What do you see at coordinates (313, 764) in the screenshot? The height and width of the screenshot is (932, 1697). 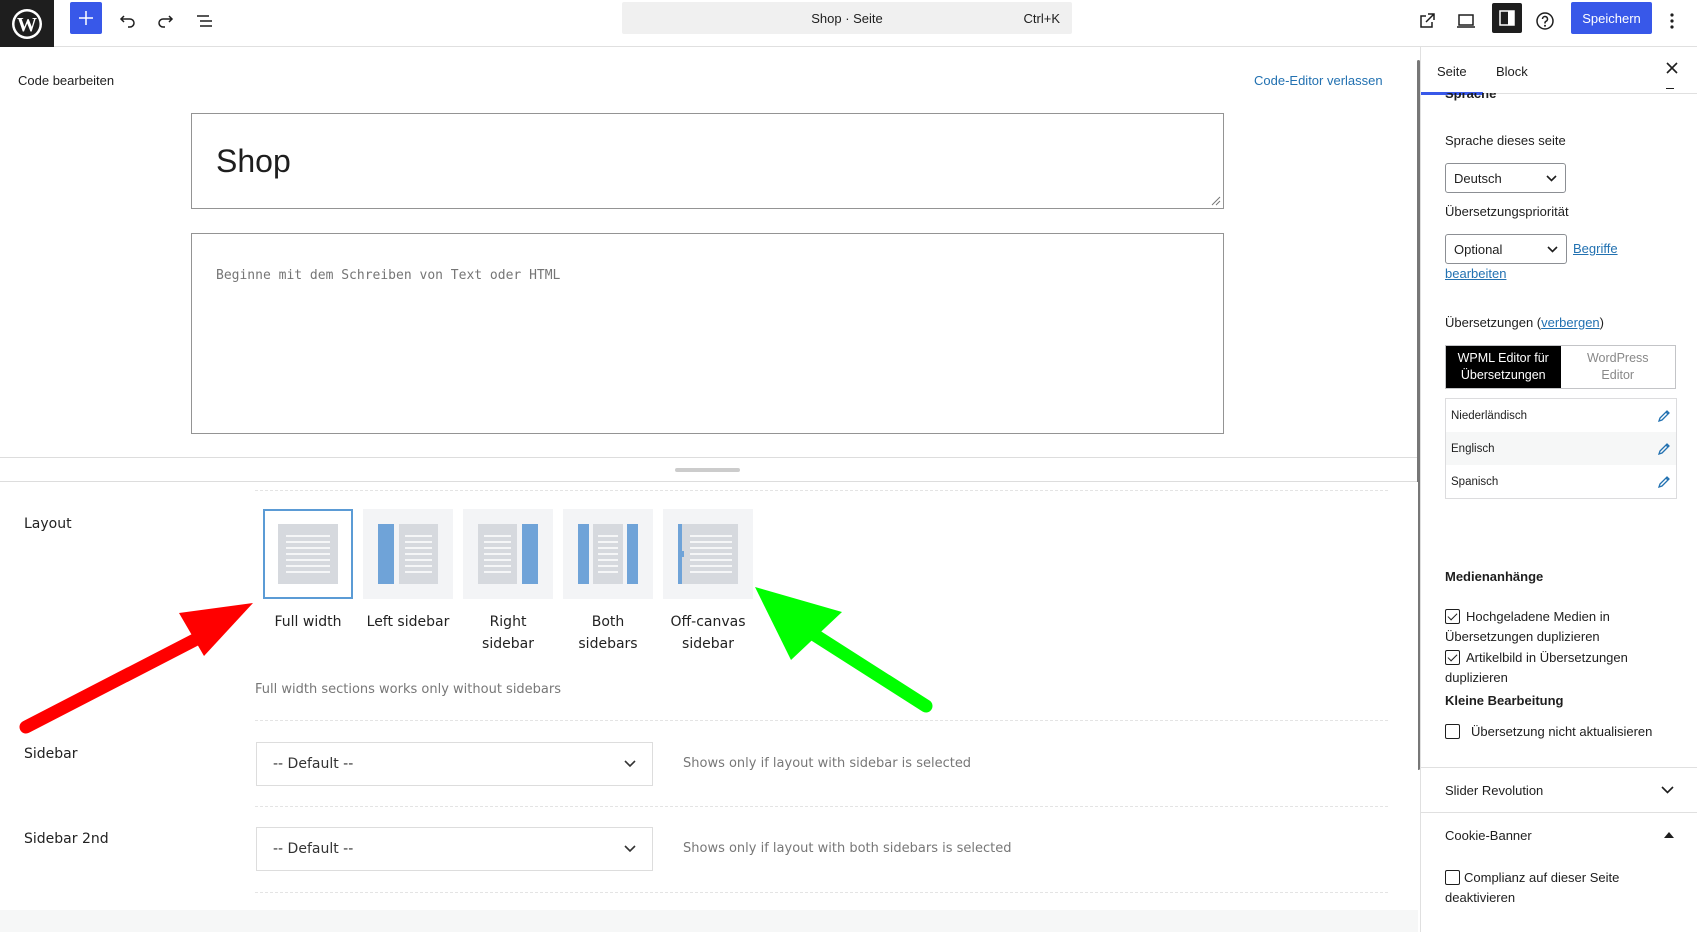 I see `sidebar-select-value: -- Default --` at bounding box center [313, 764].